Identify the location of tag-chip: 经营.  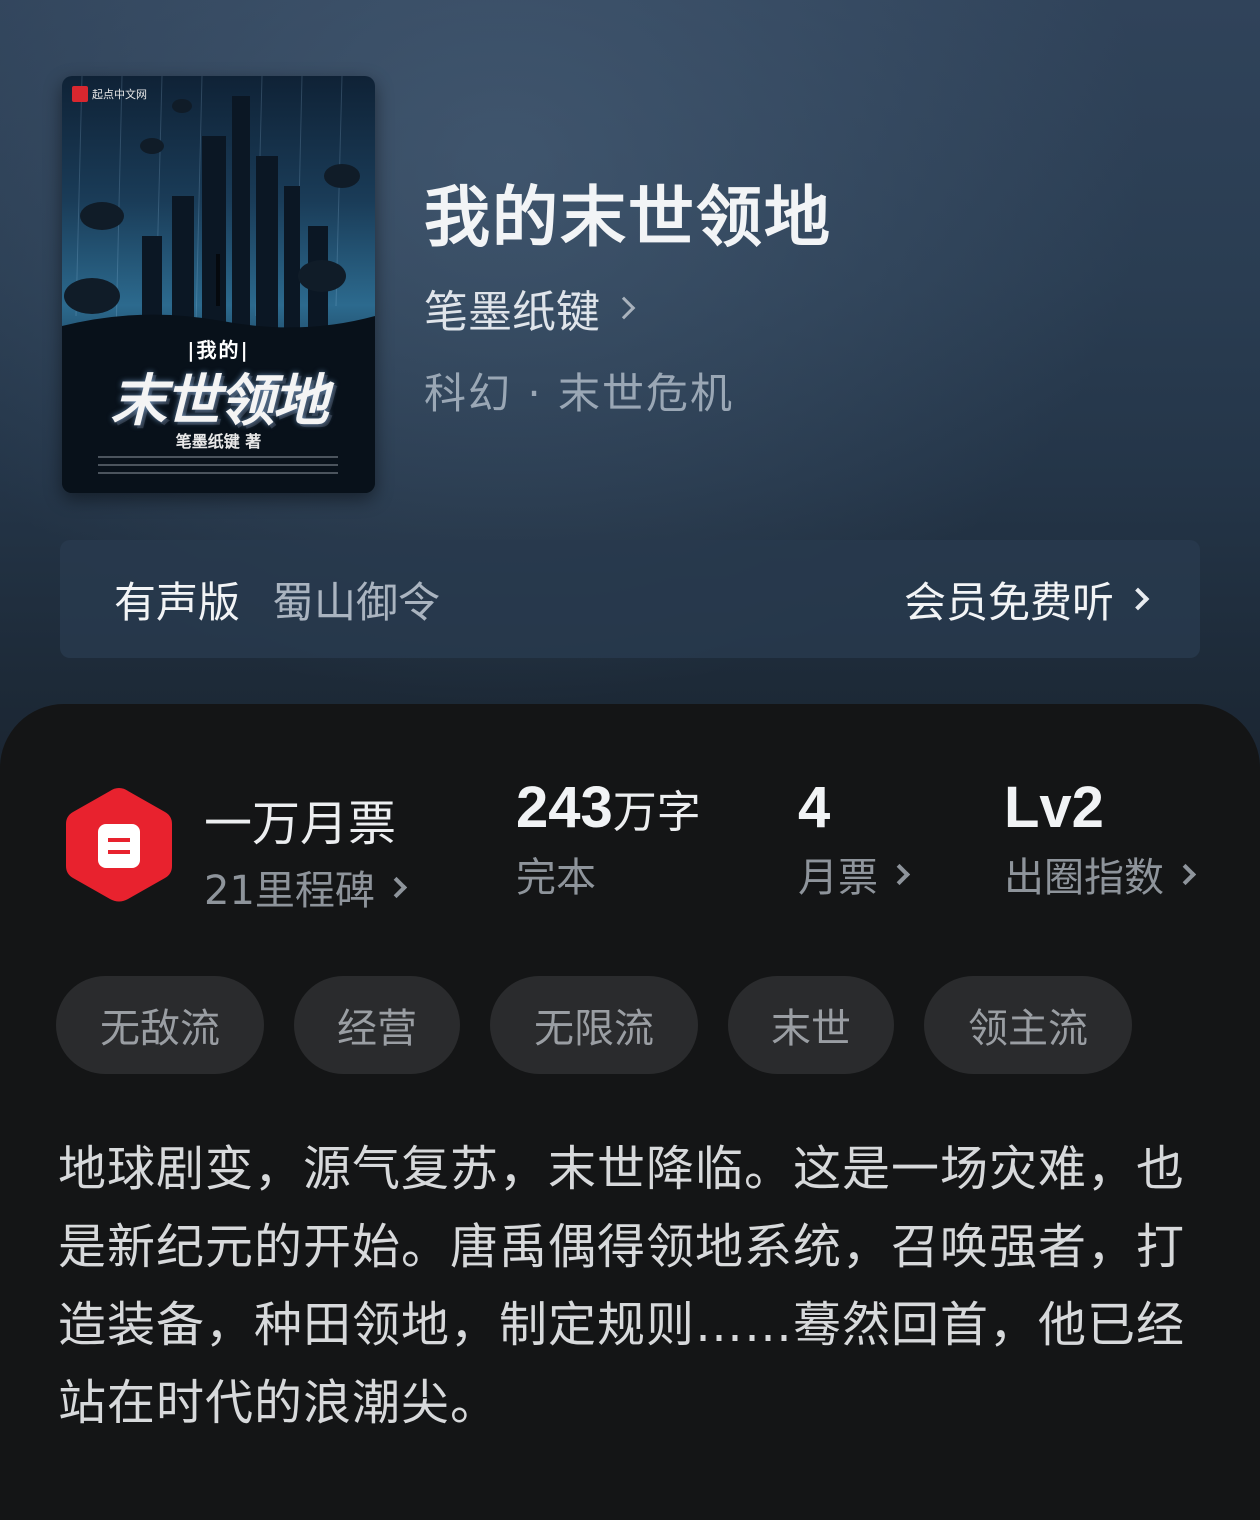
(377, 1025).